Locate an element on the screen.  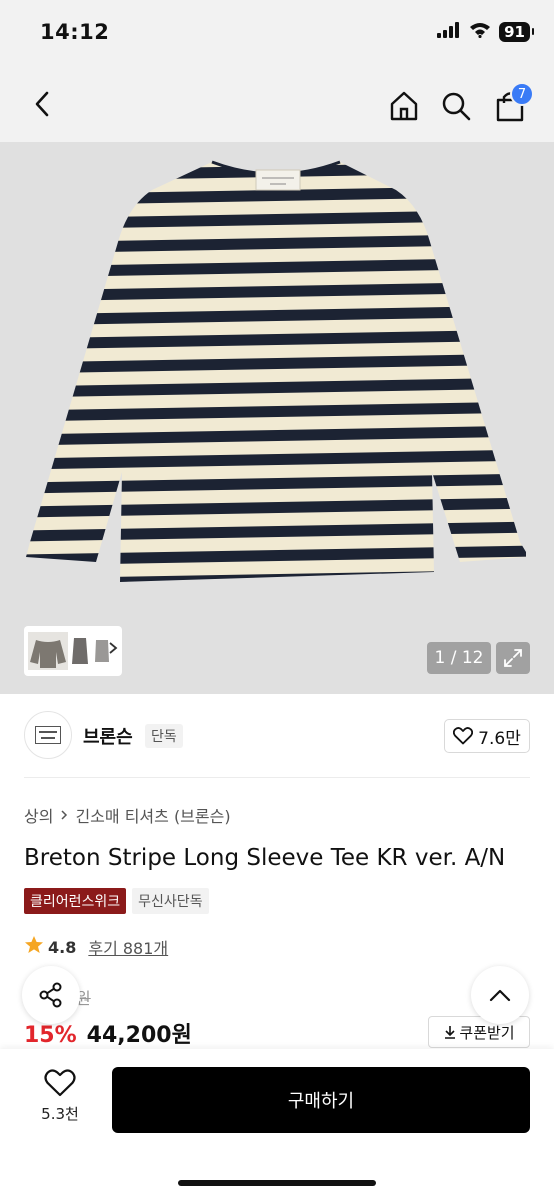
star-icon is located at coordinates (34, 947).